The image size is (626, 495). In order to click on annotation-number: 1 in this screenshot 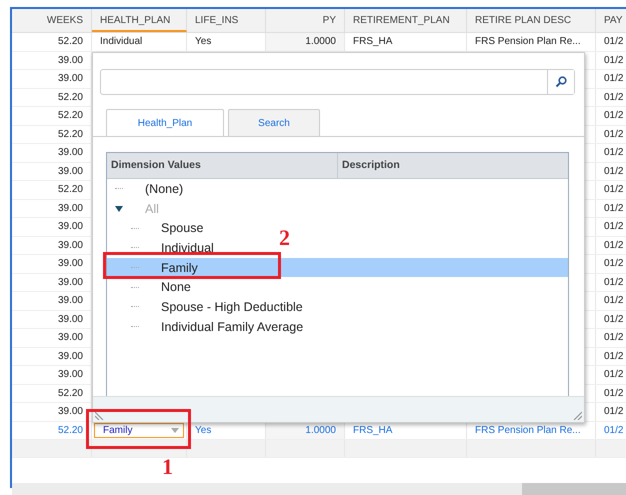, I will do `click(167, 467)`.